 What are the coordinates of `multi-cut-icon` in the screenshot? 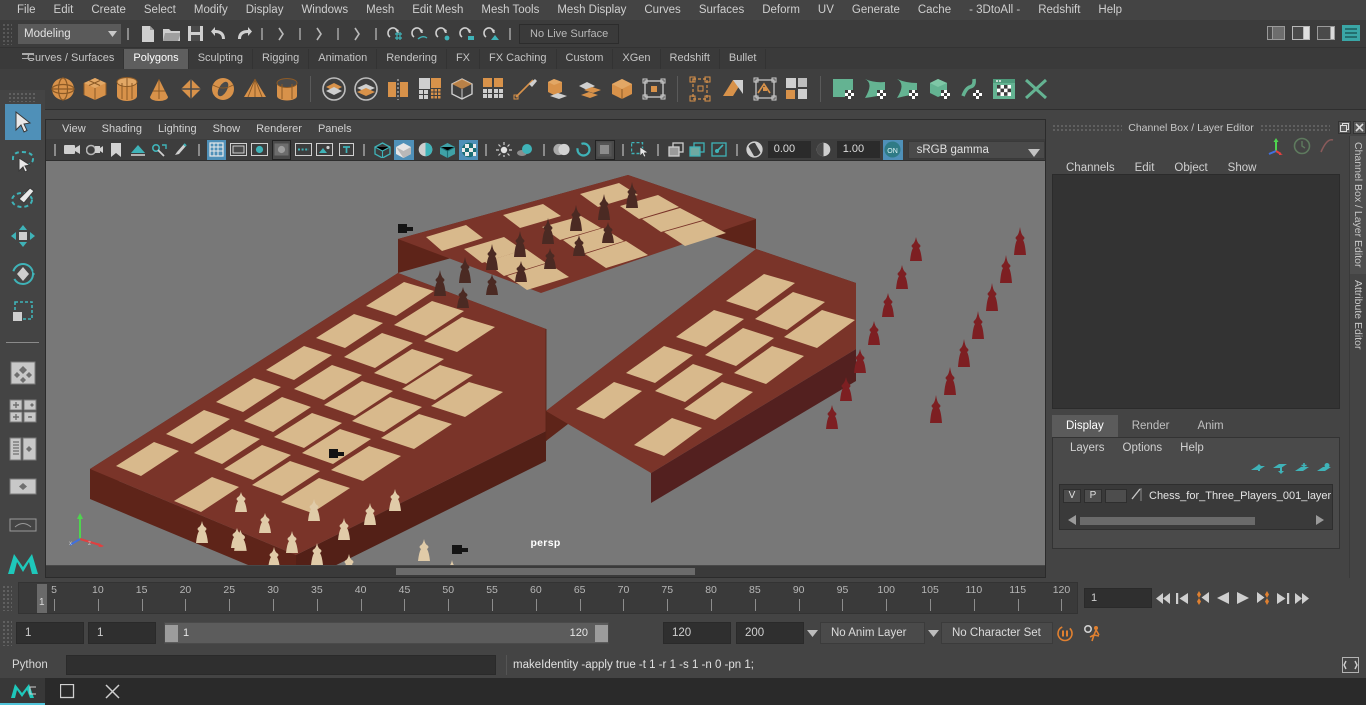 It's located at (526, 89).